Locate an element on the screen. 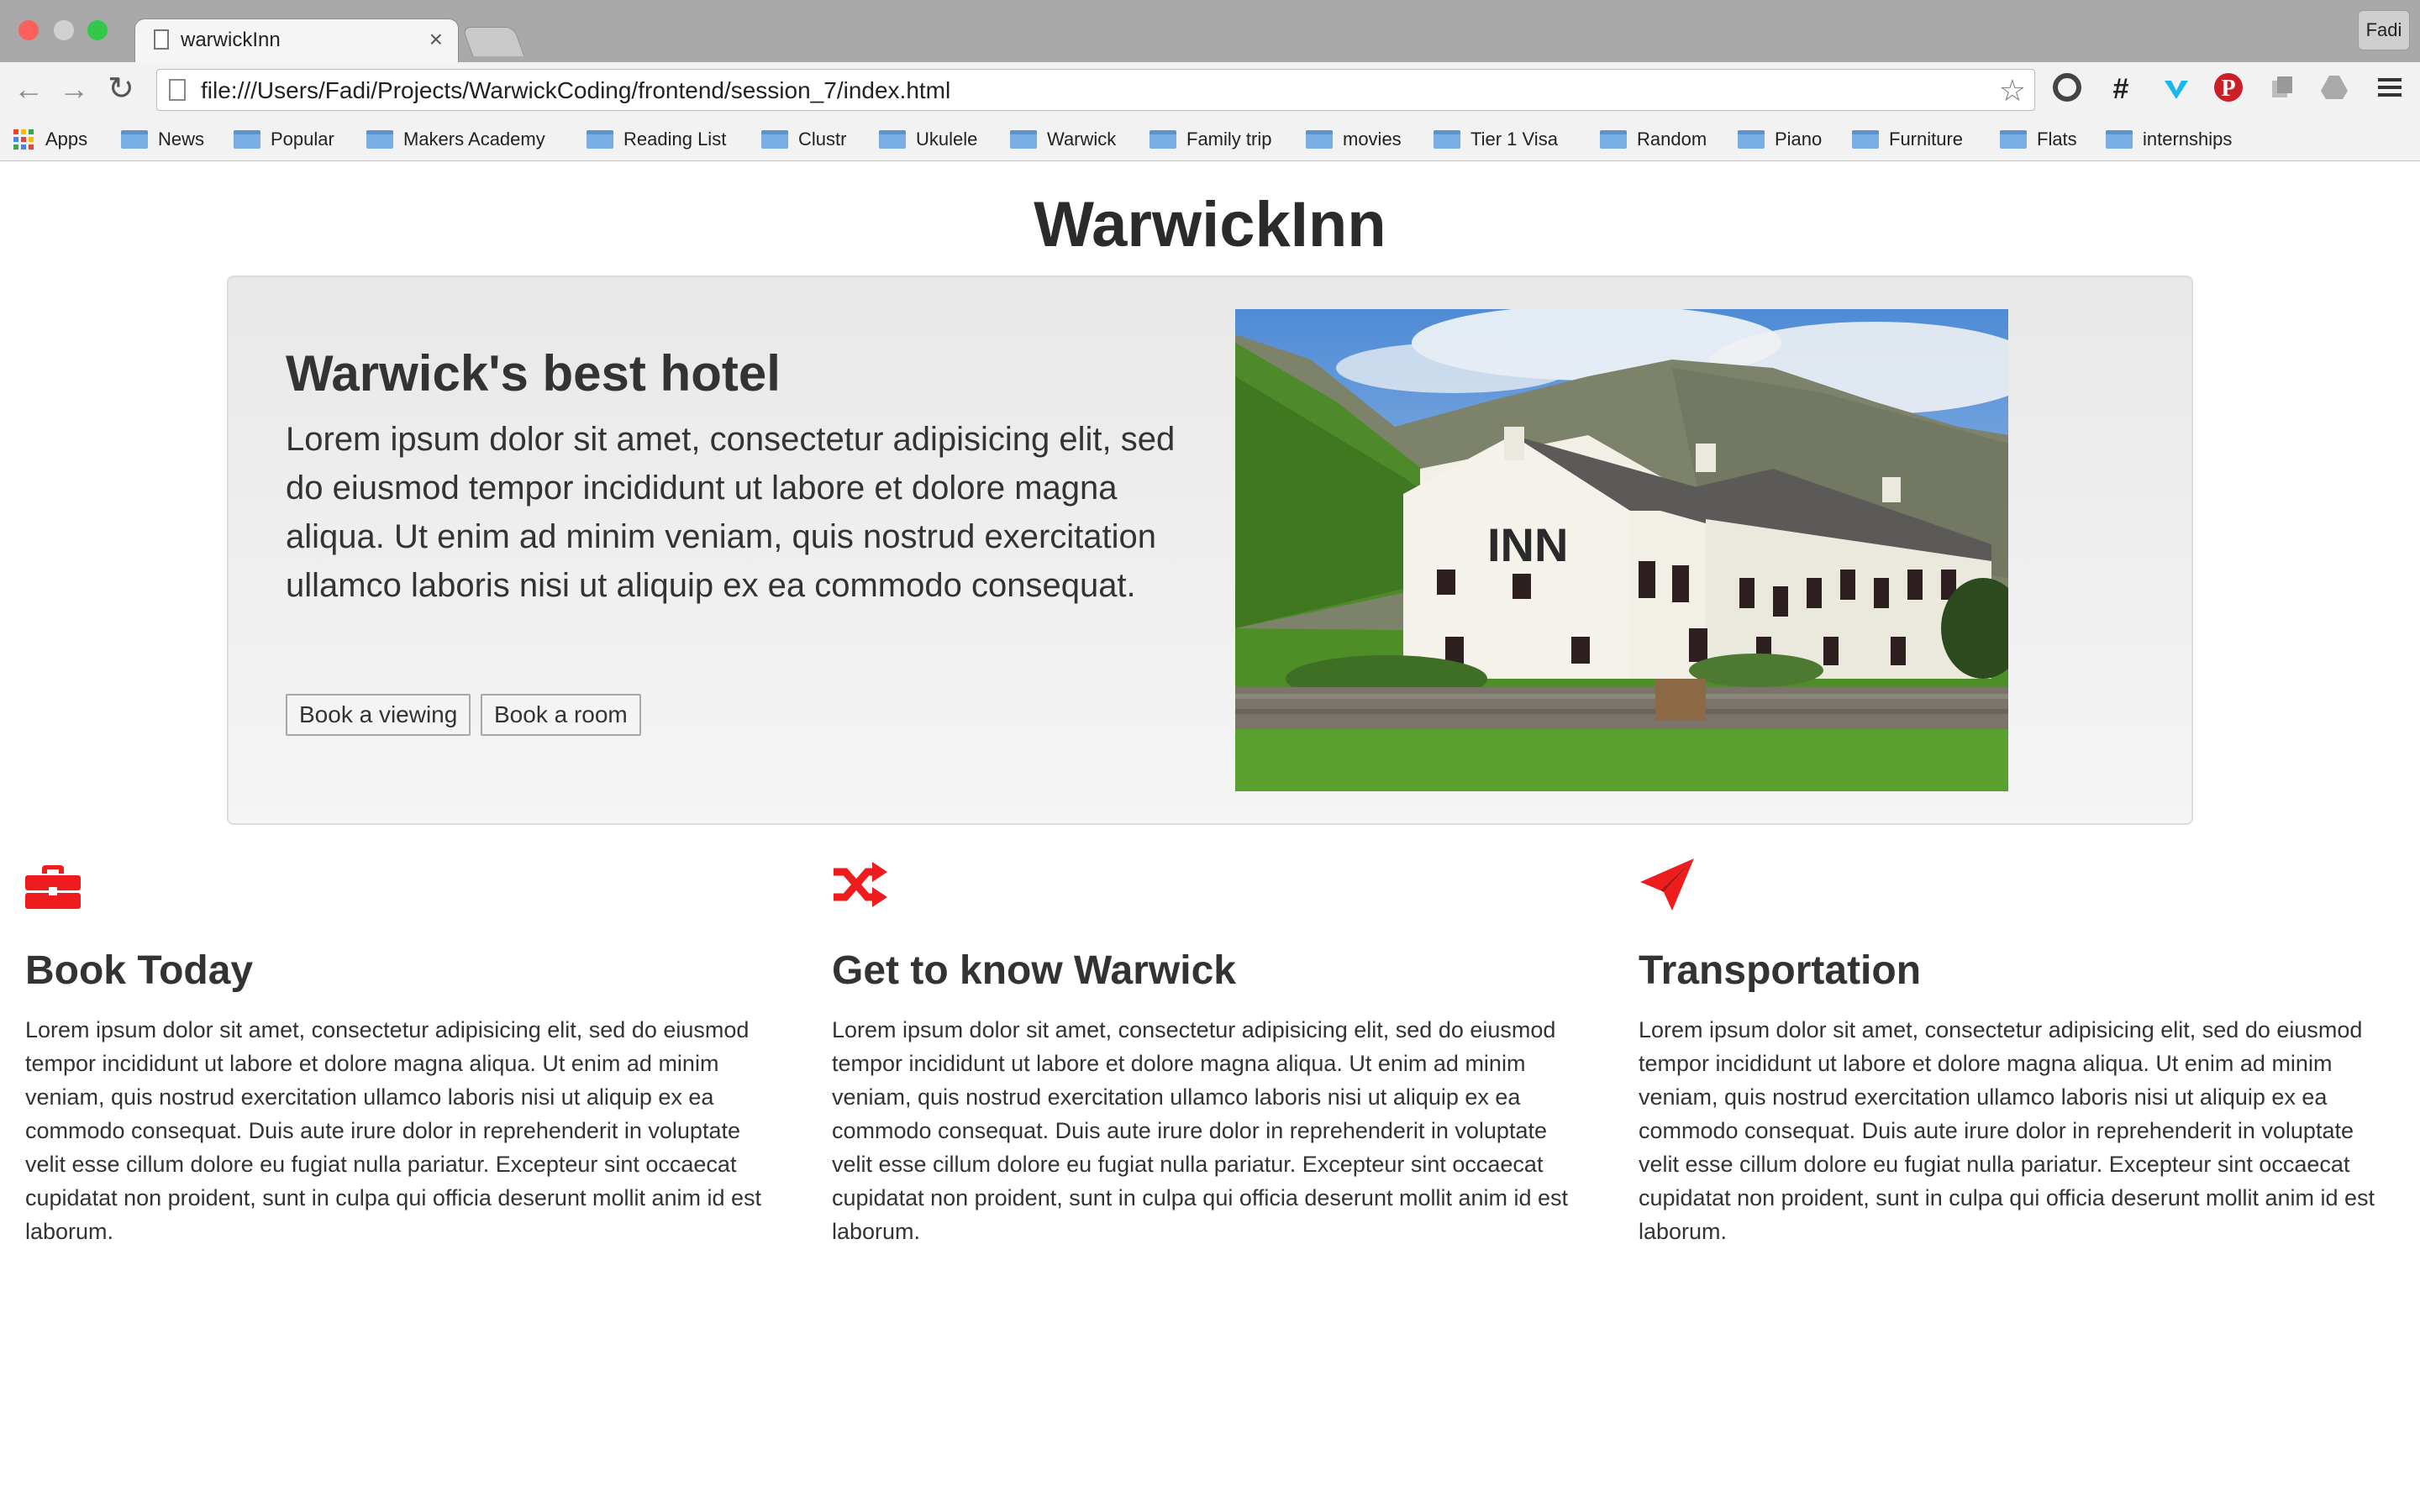 This screenshot has height=1512, width=2420. bookmark-folder: News is located at coordinates (162, 139).